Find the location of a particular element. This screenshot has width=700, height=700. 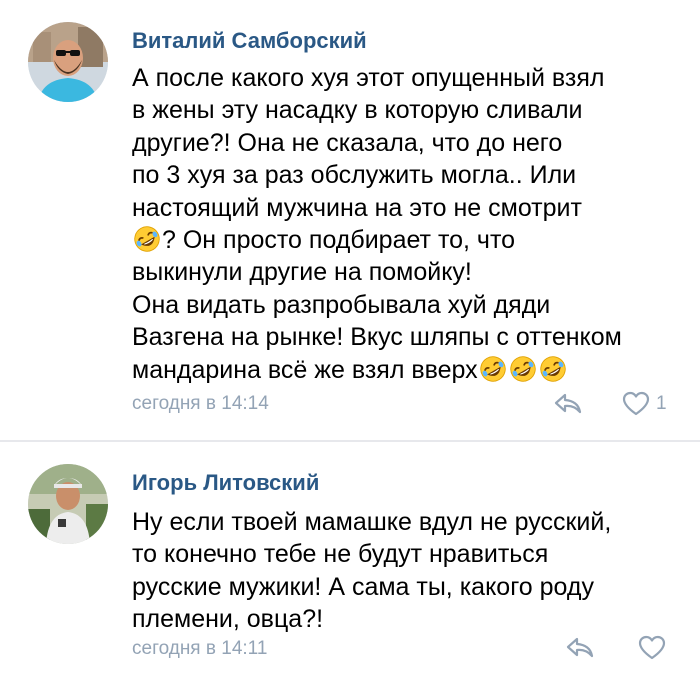

like-button: 1 is located at coordinates (644, 404).